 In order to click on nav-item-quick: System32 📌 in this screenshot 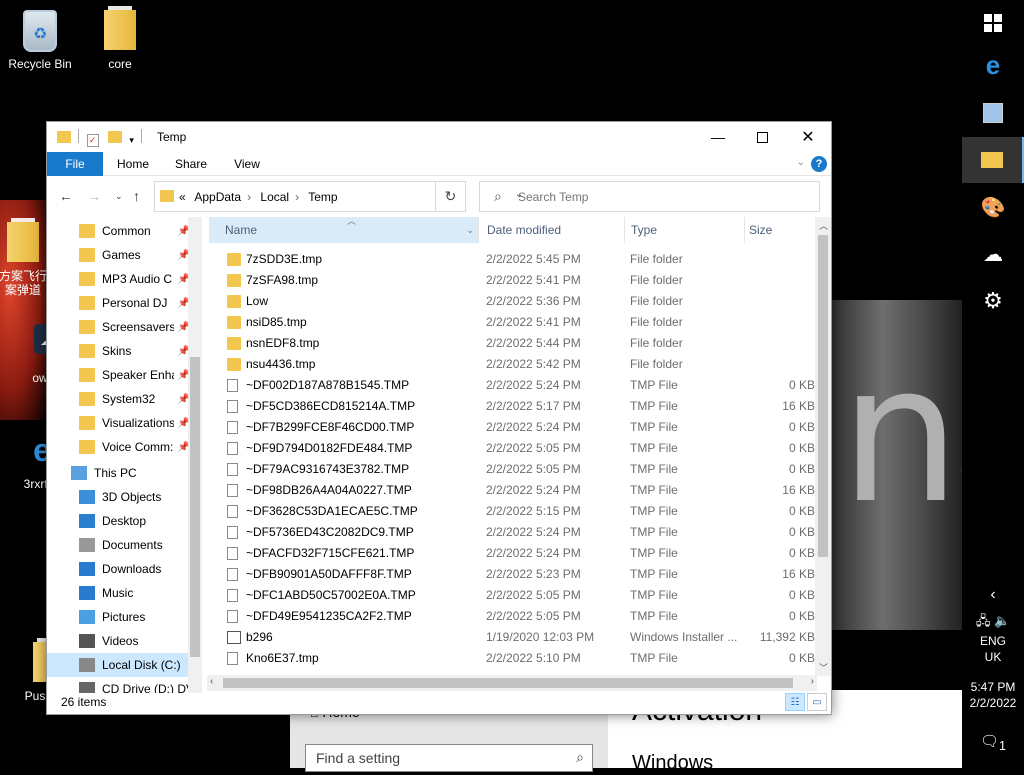, I will do `click(119, 399)`.